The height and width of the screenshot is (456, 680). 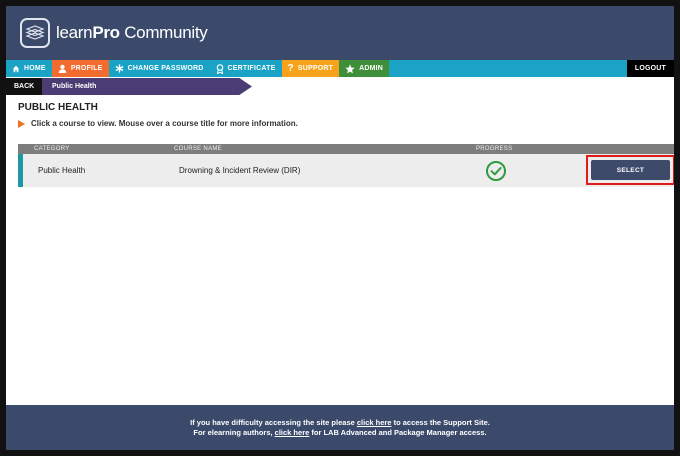 I want to click on nav-admin-label: ADMIN, so click(x=371, y=68).